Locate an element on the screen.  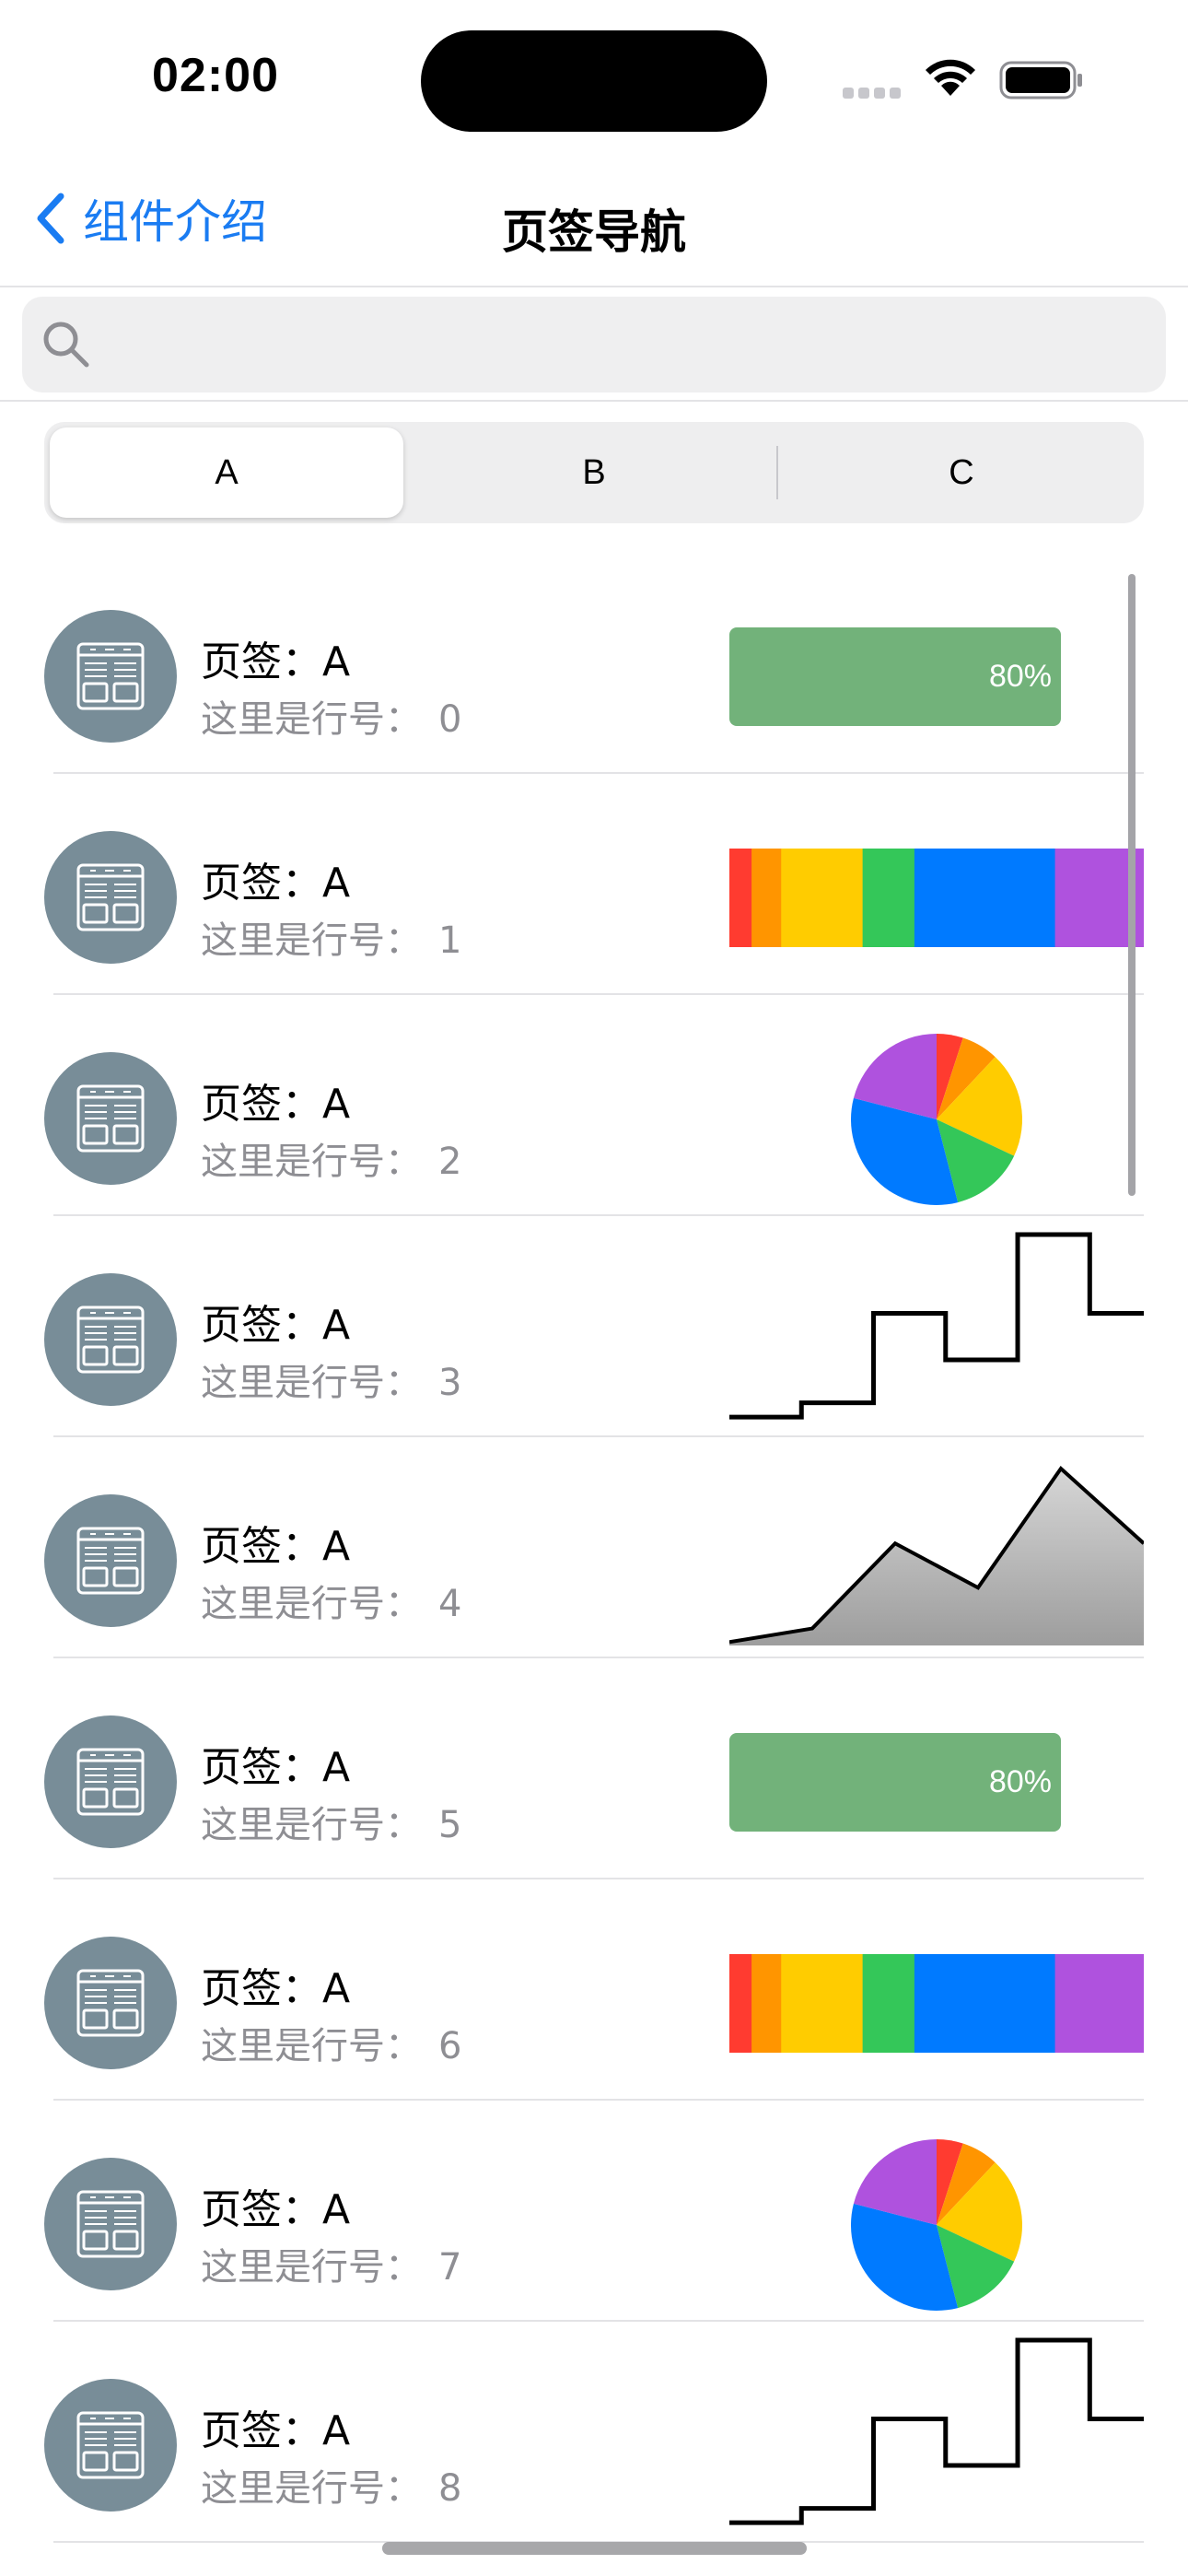
list-item: 页签：A 这里是行号： 7 is located at coordinates (594, 2211).